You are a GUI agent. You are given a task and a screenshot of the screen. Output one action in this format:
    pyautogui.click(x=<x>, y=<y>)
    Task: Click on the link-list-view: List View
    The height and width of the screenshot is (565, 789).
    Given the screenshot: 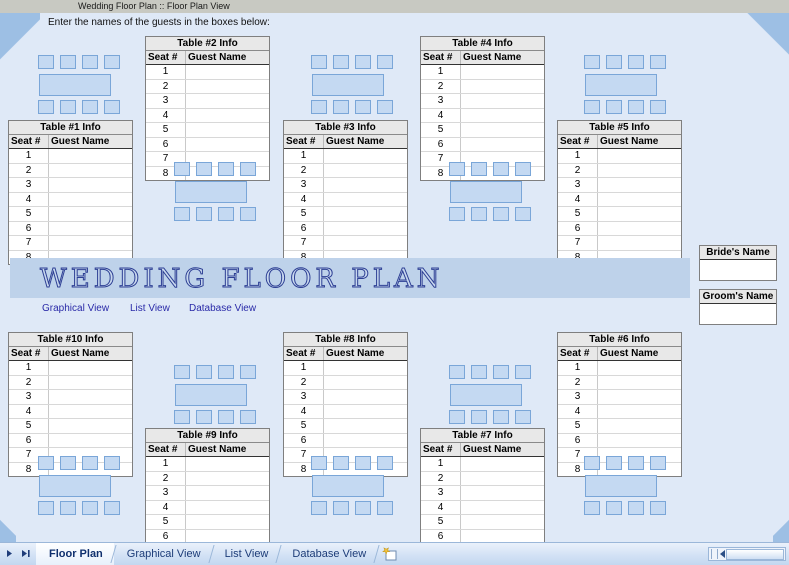 What is the action you would take?
    pyautogui.click(x=150, y=308)
    